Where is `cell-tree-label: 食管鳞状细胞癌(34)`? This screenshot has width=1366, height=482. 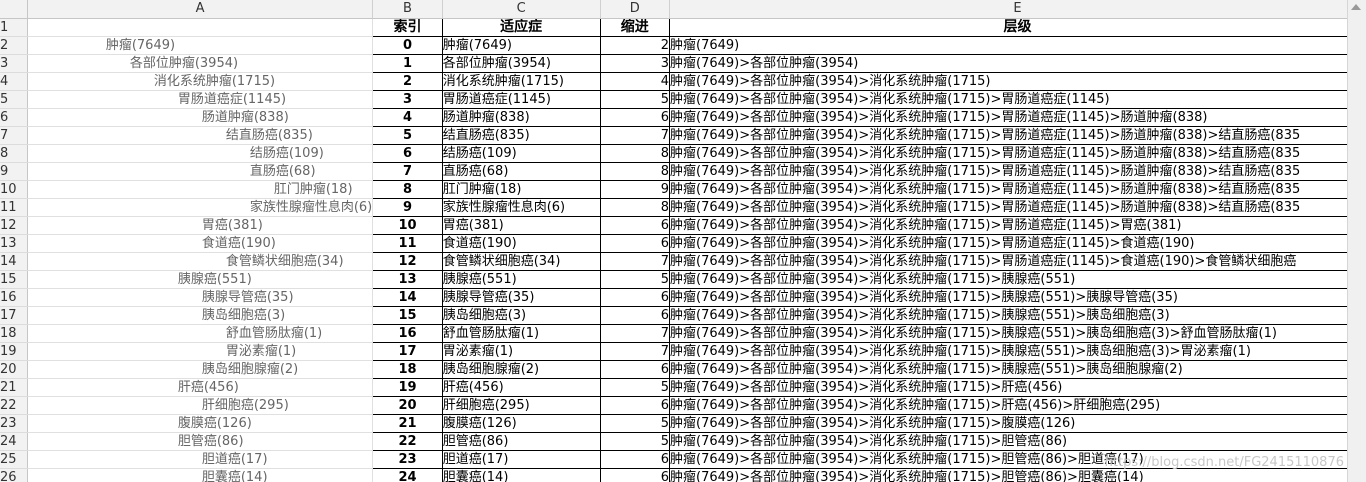 cell-tree-label: 食管鳞状细胞癌(34) is located at coordinates (200, 261).